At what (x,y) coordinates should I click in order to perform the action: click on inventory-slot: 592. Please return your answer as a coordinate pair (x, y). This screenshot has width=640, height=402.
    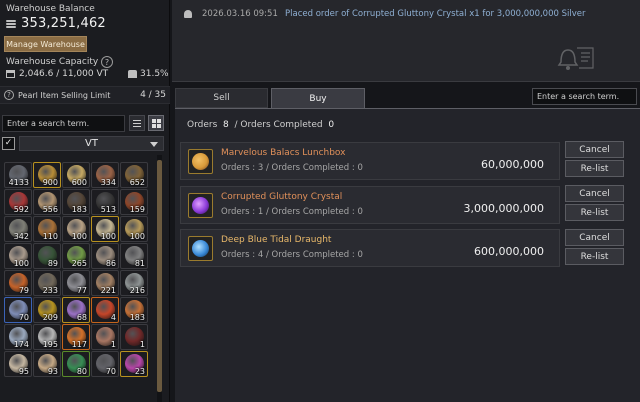
    Looking at the image, I should click on (18, 202).